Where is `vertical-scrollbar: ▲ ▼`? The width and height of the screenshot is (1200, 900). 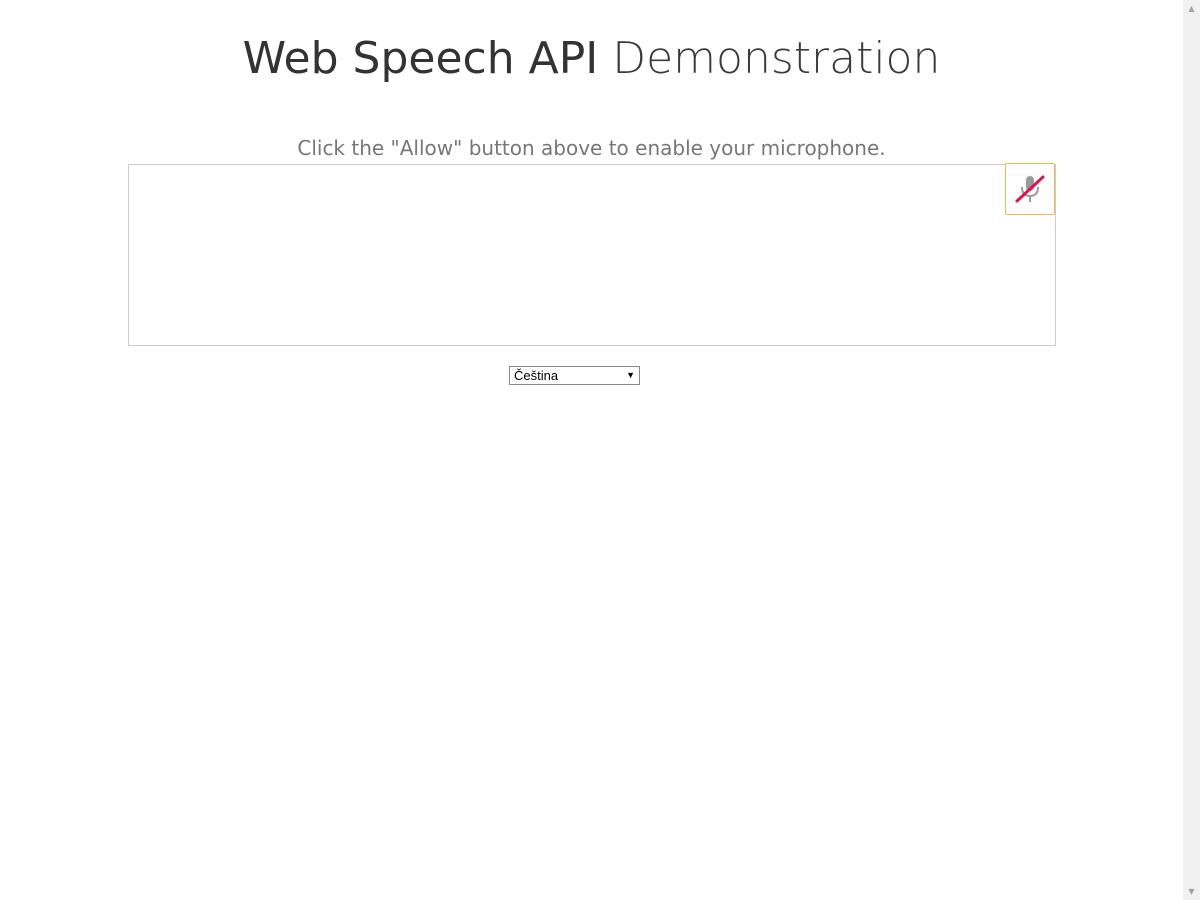 vertical-scrollbar: ▲ ▼ is located at coordinates (1191, 450).